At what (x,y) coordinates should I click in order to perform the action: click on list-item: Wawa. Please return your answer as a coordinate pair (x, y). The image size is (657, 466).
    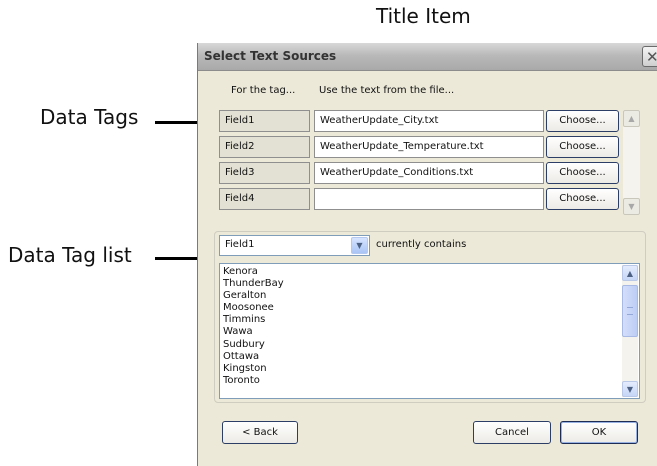
    Looking at the image, I should click on (238, 332).